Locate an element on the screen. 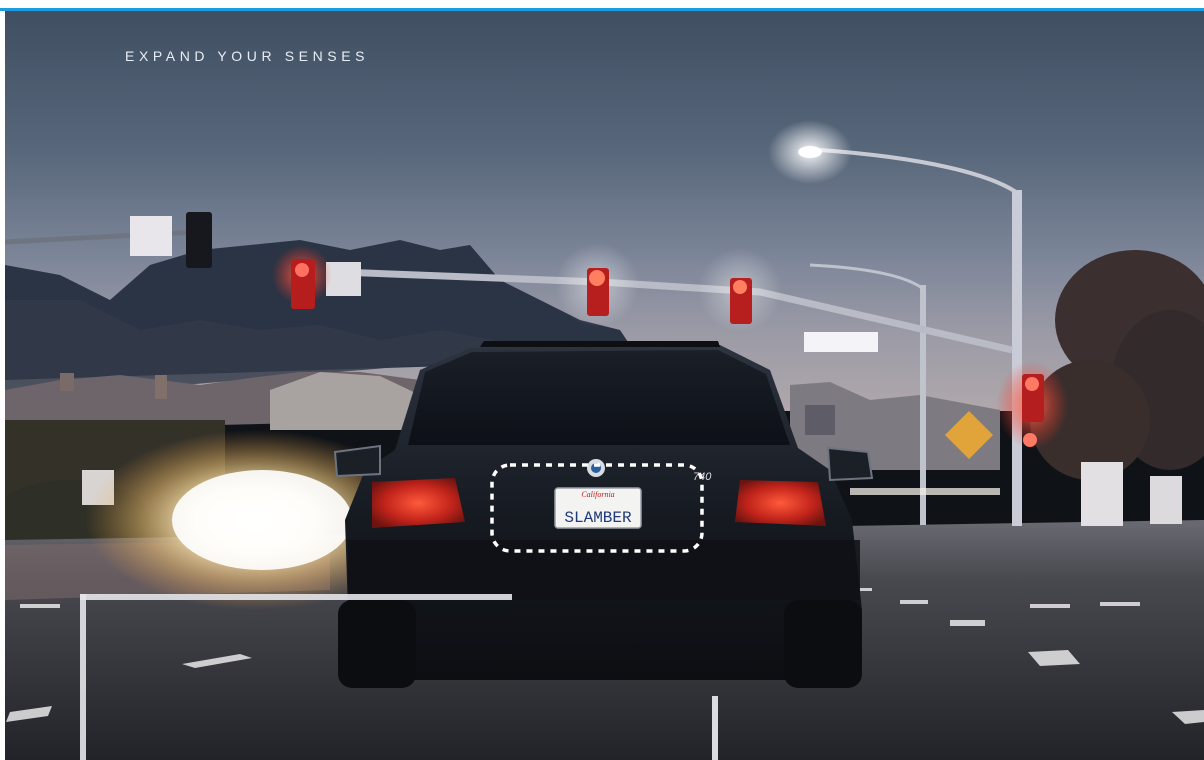  plate-number-text: SLAMBER is located at coordinates (598, 518).